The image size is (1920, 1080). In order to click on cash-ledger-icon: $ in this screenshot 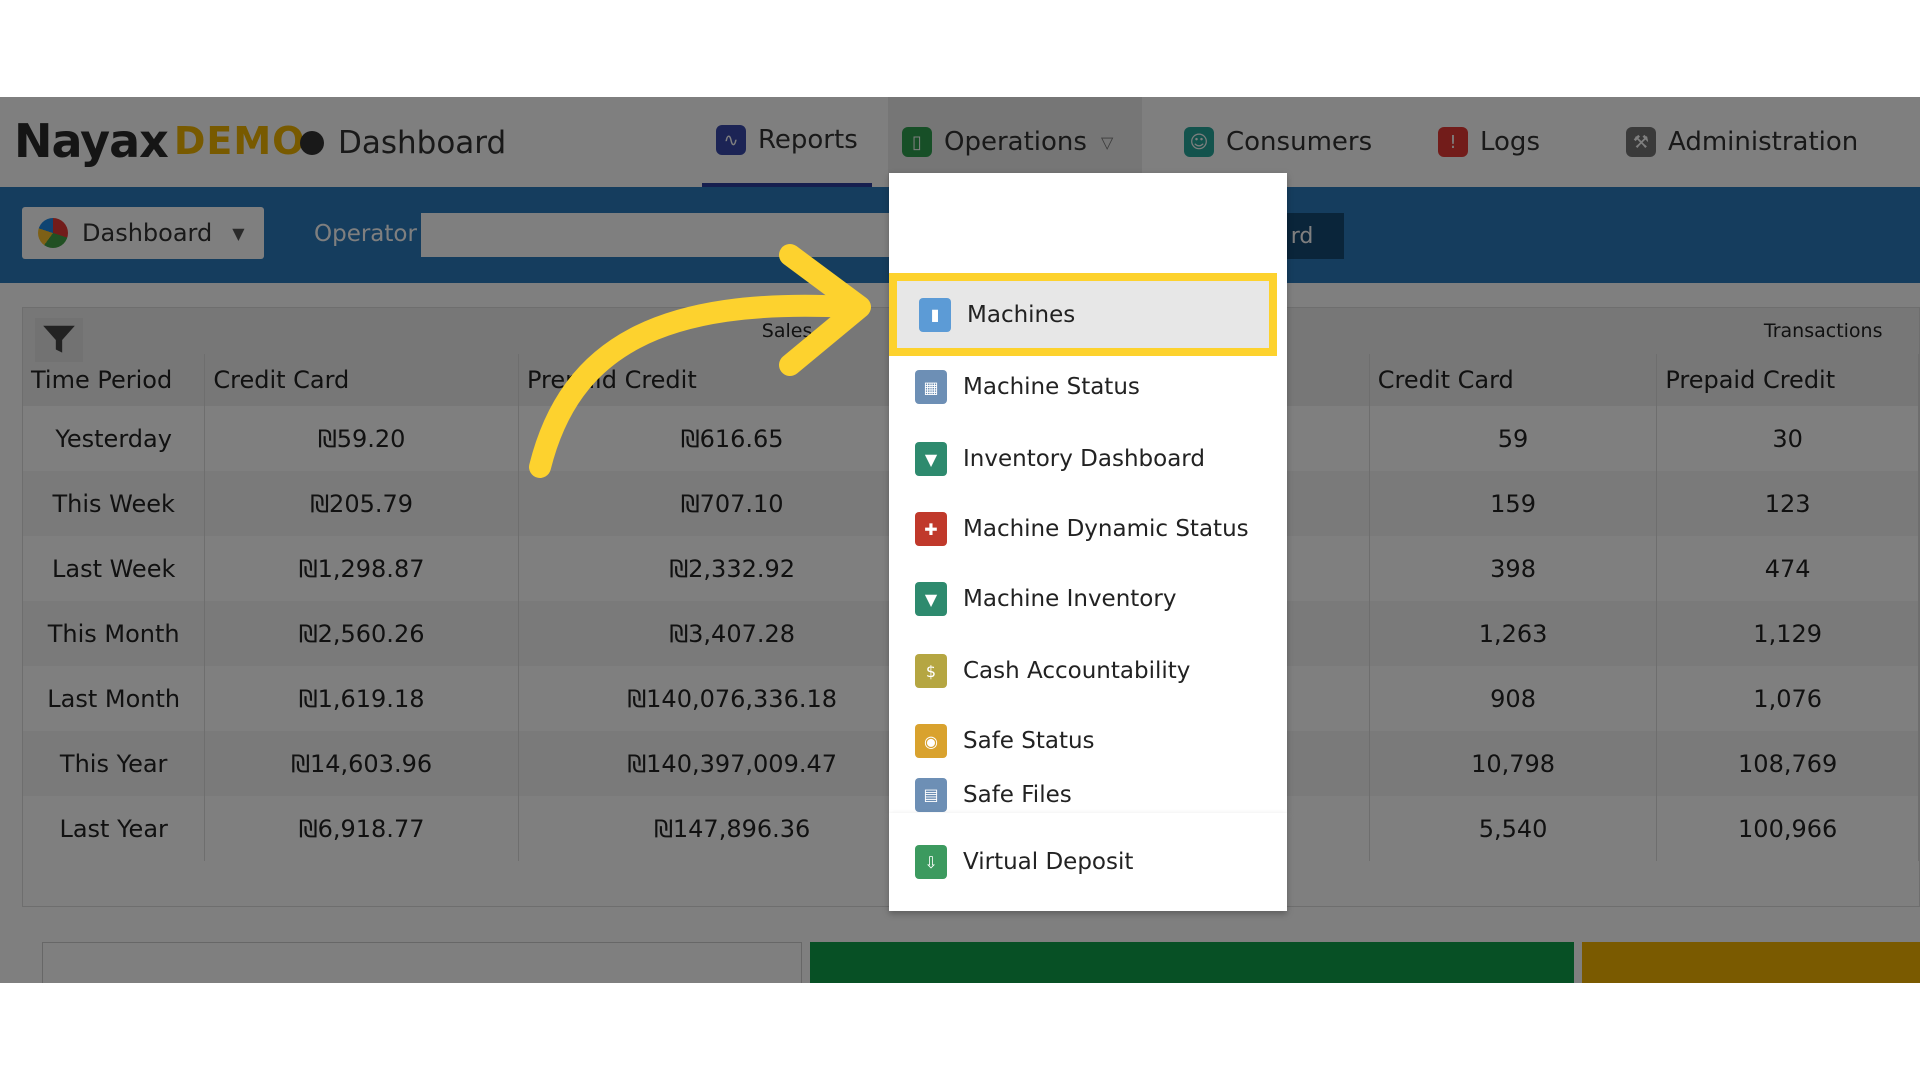, I will do `click(931, 671)`.